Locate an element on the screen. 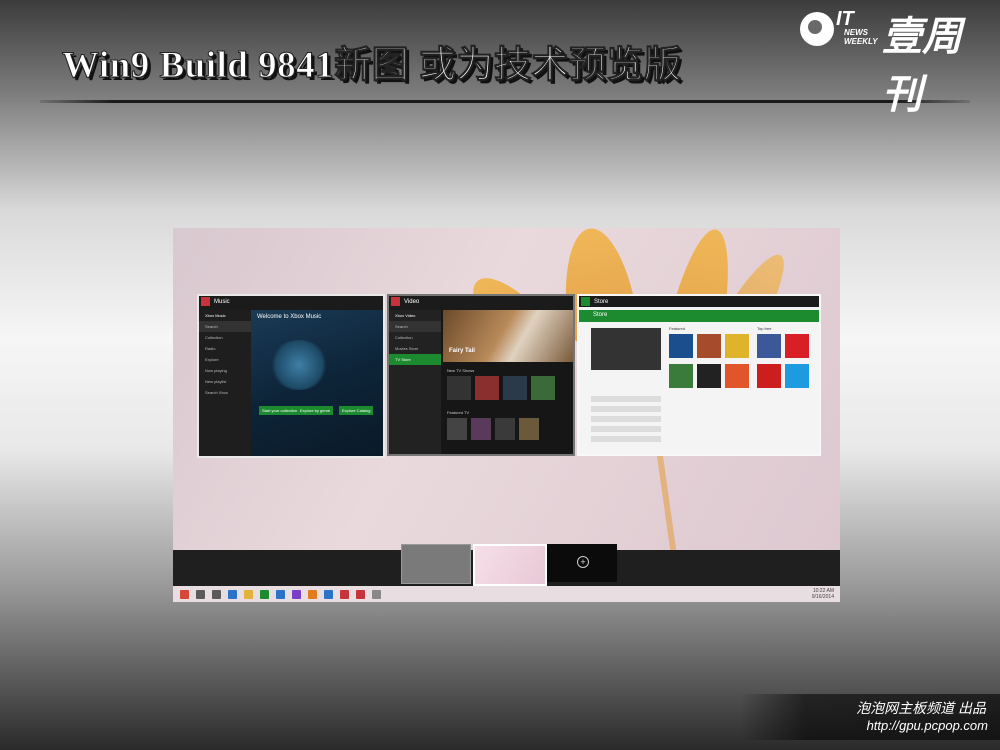 The width and height of the screenshot is (1000, 750). logo-brand-text: 壹周刊 is located at coordinates (922, 66).